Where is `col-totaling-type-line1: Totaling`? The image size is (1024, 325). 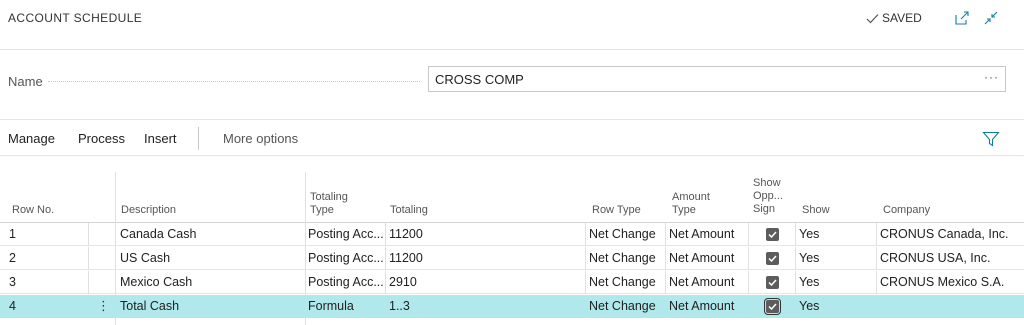
col-totaling-type-line1: Totaling is located at coordinates (329, 197).